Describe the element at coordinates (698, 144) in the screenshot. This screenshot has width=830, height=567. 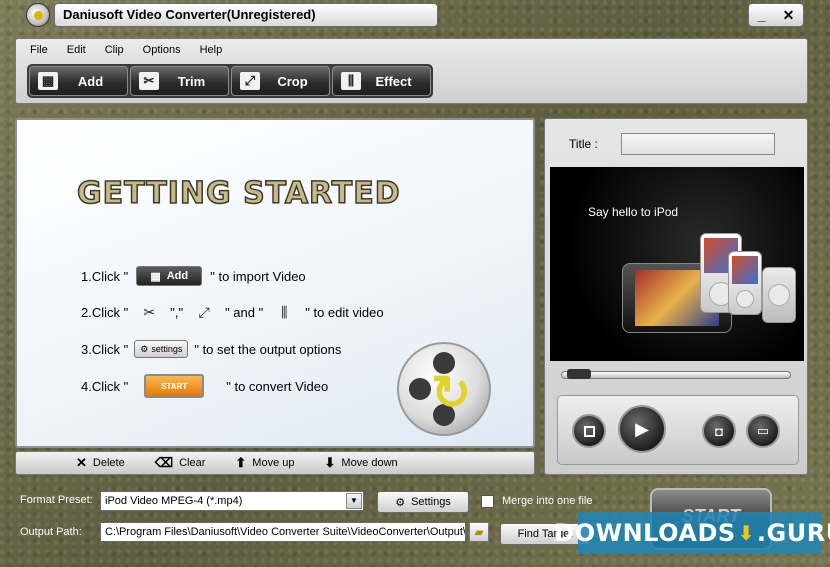
I see `title-input` at that location.